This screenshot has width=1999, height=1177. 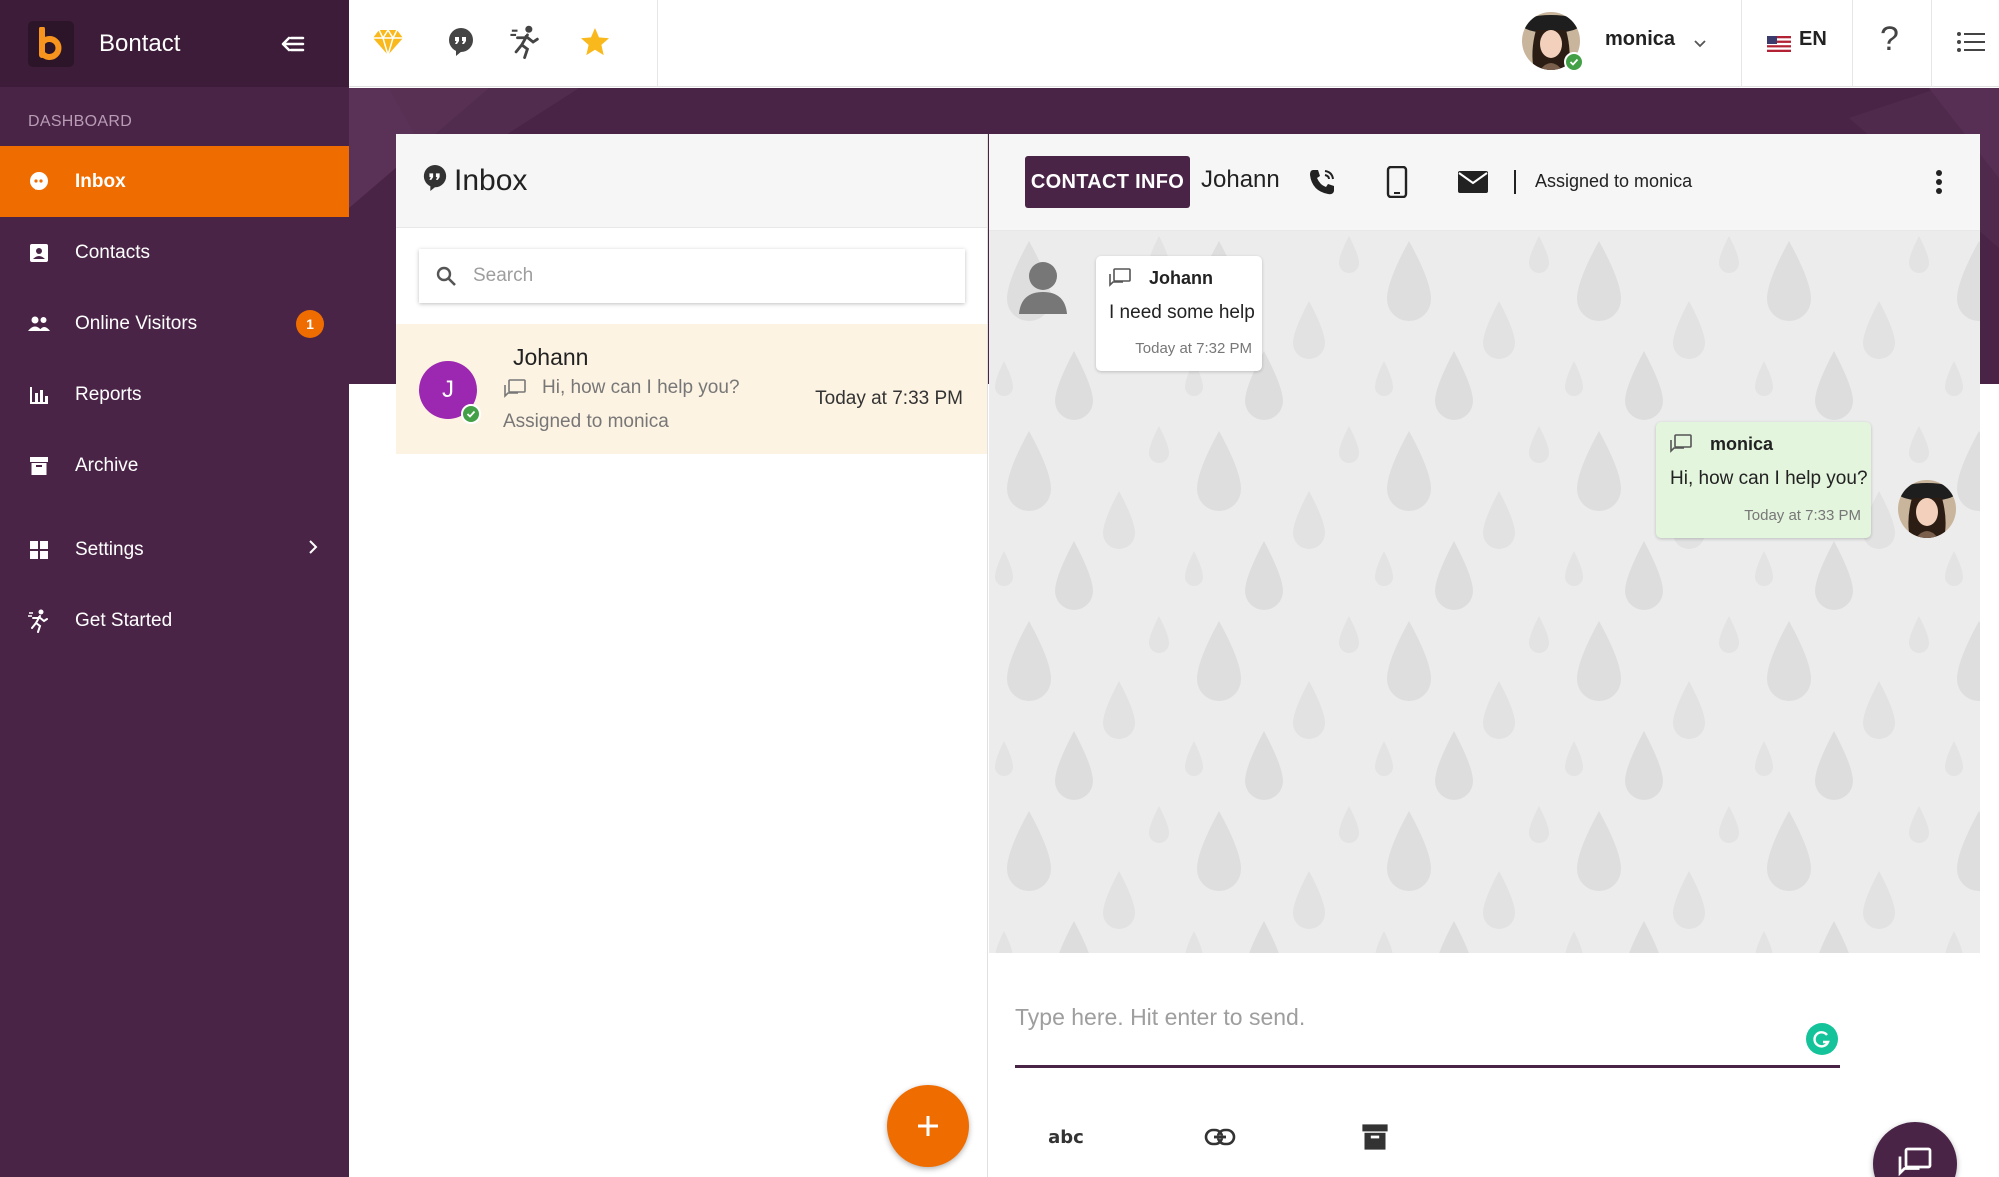 I want to click on bar-chart-icon, so click(x=39, y=395).